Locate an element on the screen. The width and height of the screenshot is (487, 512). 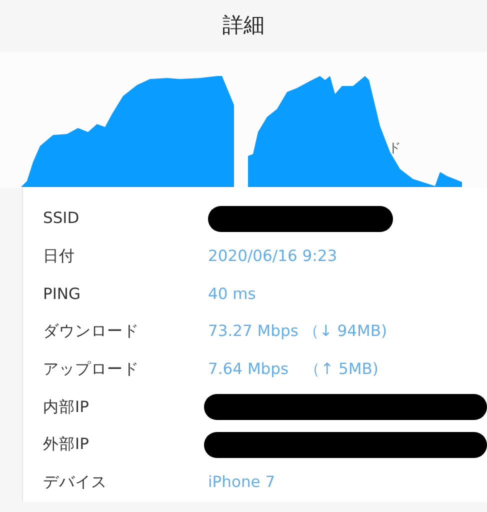
field-label: デバイス is located at coordinates (75, 483).